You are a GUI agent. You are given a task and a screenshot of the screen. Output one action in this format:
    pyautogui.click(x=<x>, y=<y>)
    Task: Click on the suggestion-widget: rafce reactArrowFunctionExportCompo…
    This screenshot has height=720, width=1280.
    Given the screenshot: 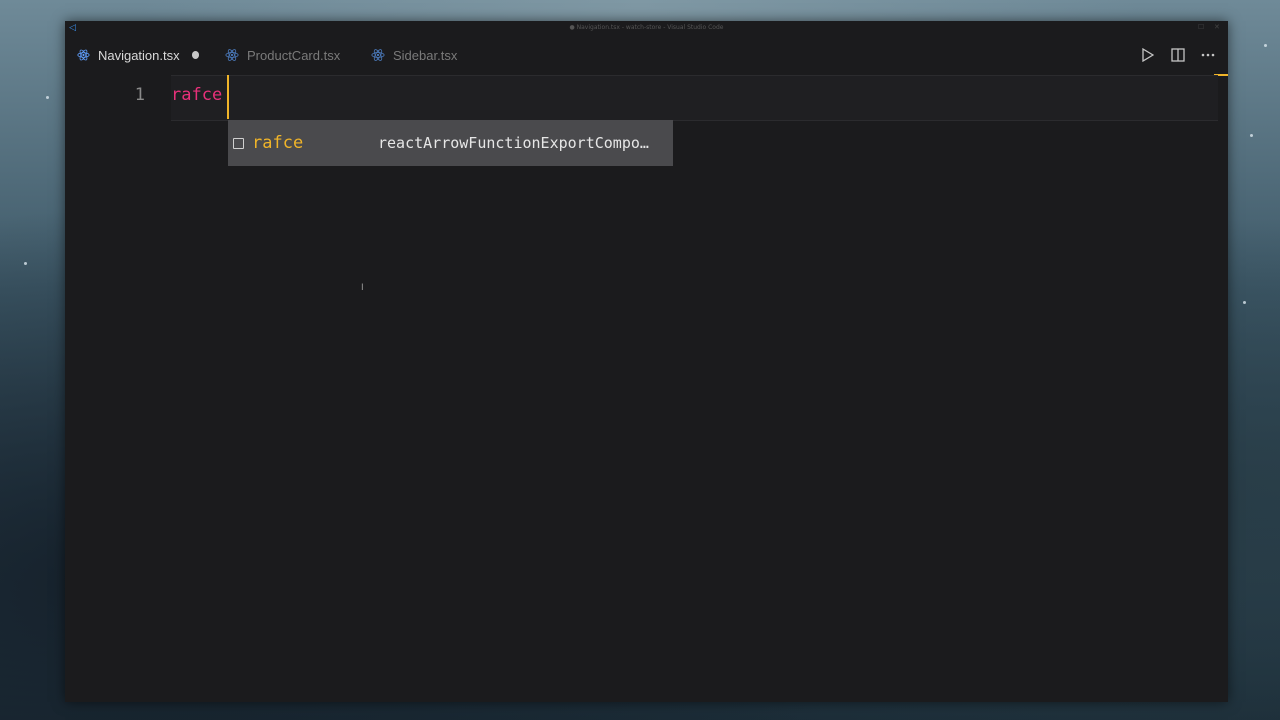 What is the action you would take?
    pyautogui.click(x=450, y=143)
    